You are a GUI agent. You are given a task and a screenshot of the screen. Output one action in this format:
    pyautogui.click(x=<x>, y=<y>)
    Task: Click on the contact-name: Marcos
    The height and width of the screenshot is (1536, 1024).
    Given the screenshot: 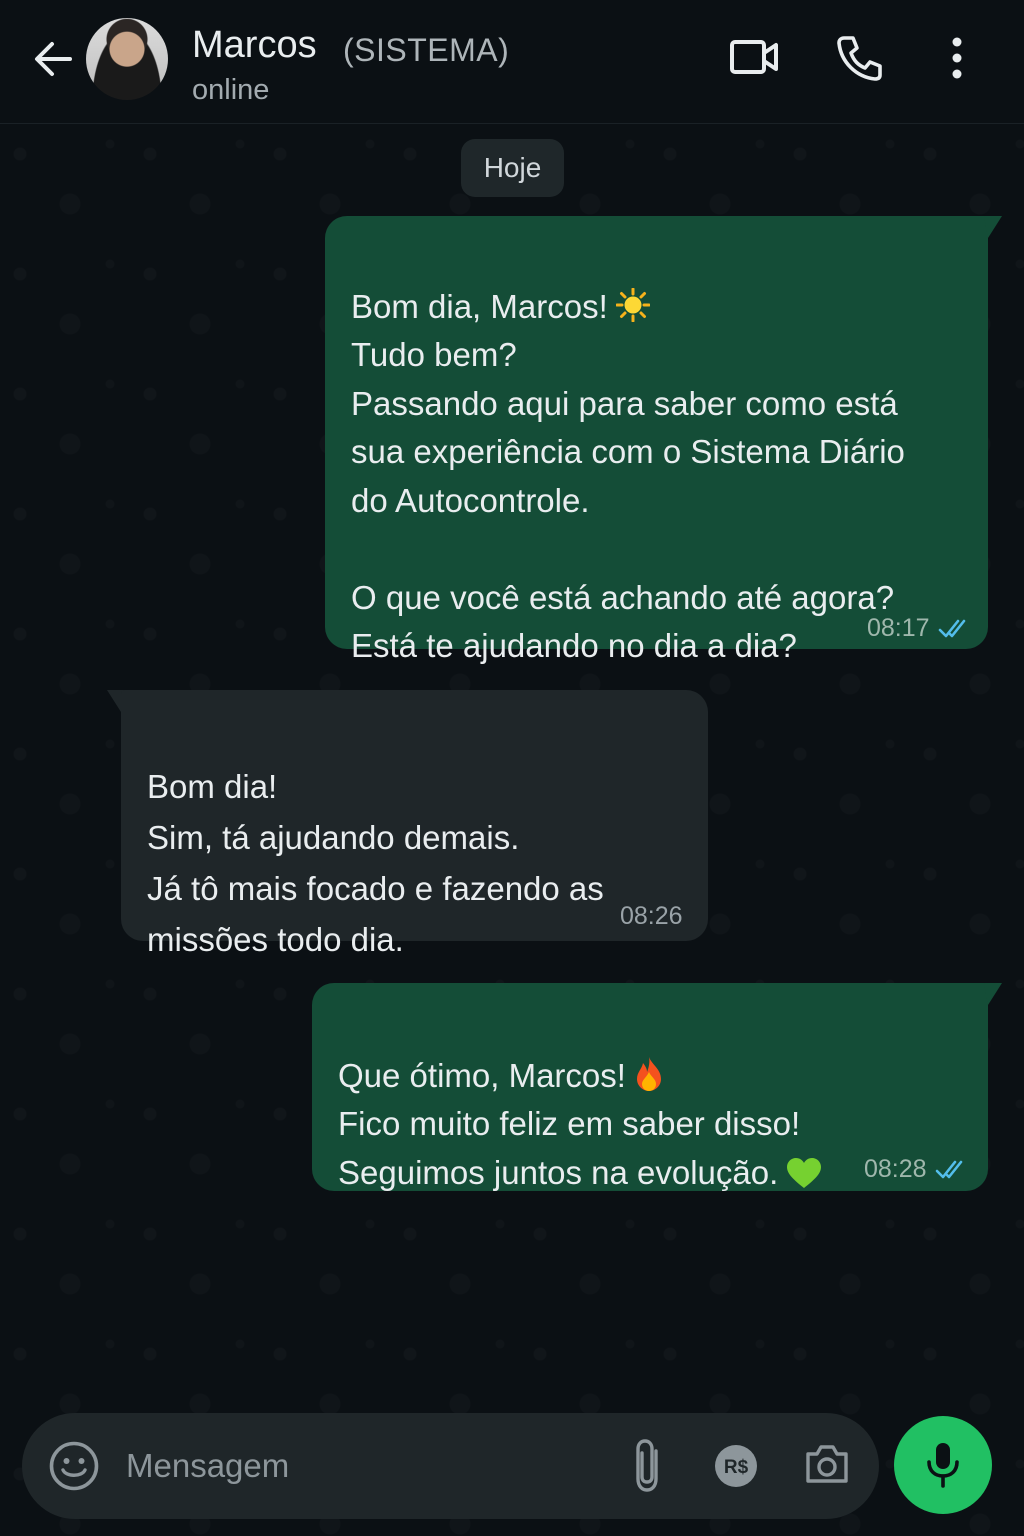 What is the action you would take?
    pyautogui.click(x=254, y=45)
    